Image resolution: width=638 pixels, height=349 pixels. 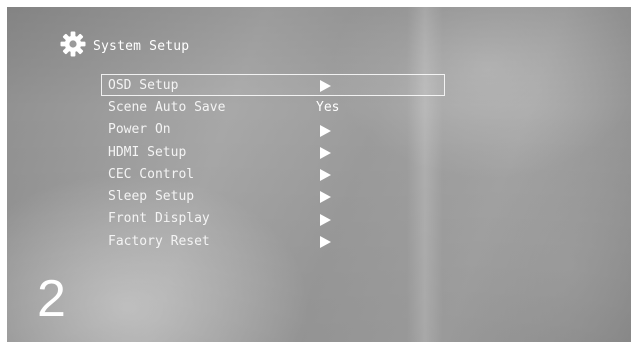 What do you see at coordinates (143, 85) in the screenshot?
I see `menu-item-label: OSD Setup` at bounding box center [143, 85].